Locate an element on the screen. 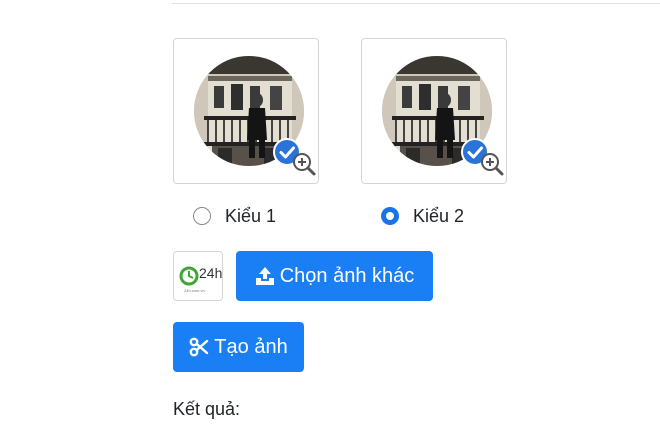 Image resolution: width=660 pixels, height=440 pixels. choose-other-image-button: Chọn ảnh khác is located at coordinates (334, 276).